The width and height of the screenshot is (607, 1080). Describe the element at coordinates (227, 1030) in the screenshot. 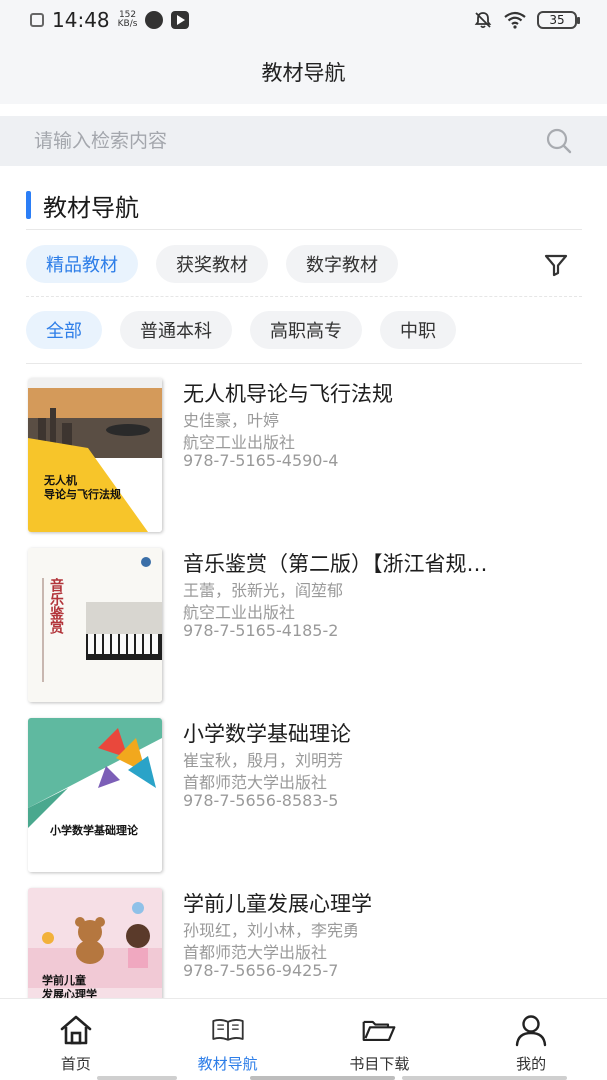

I see `book-icon` at that location.